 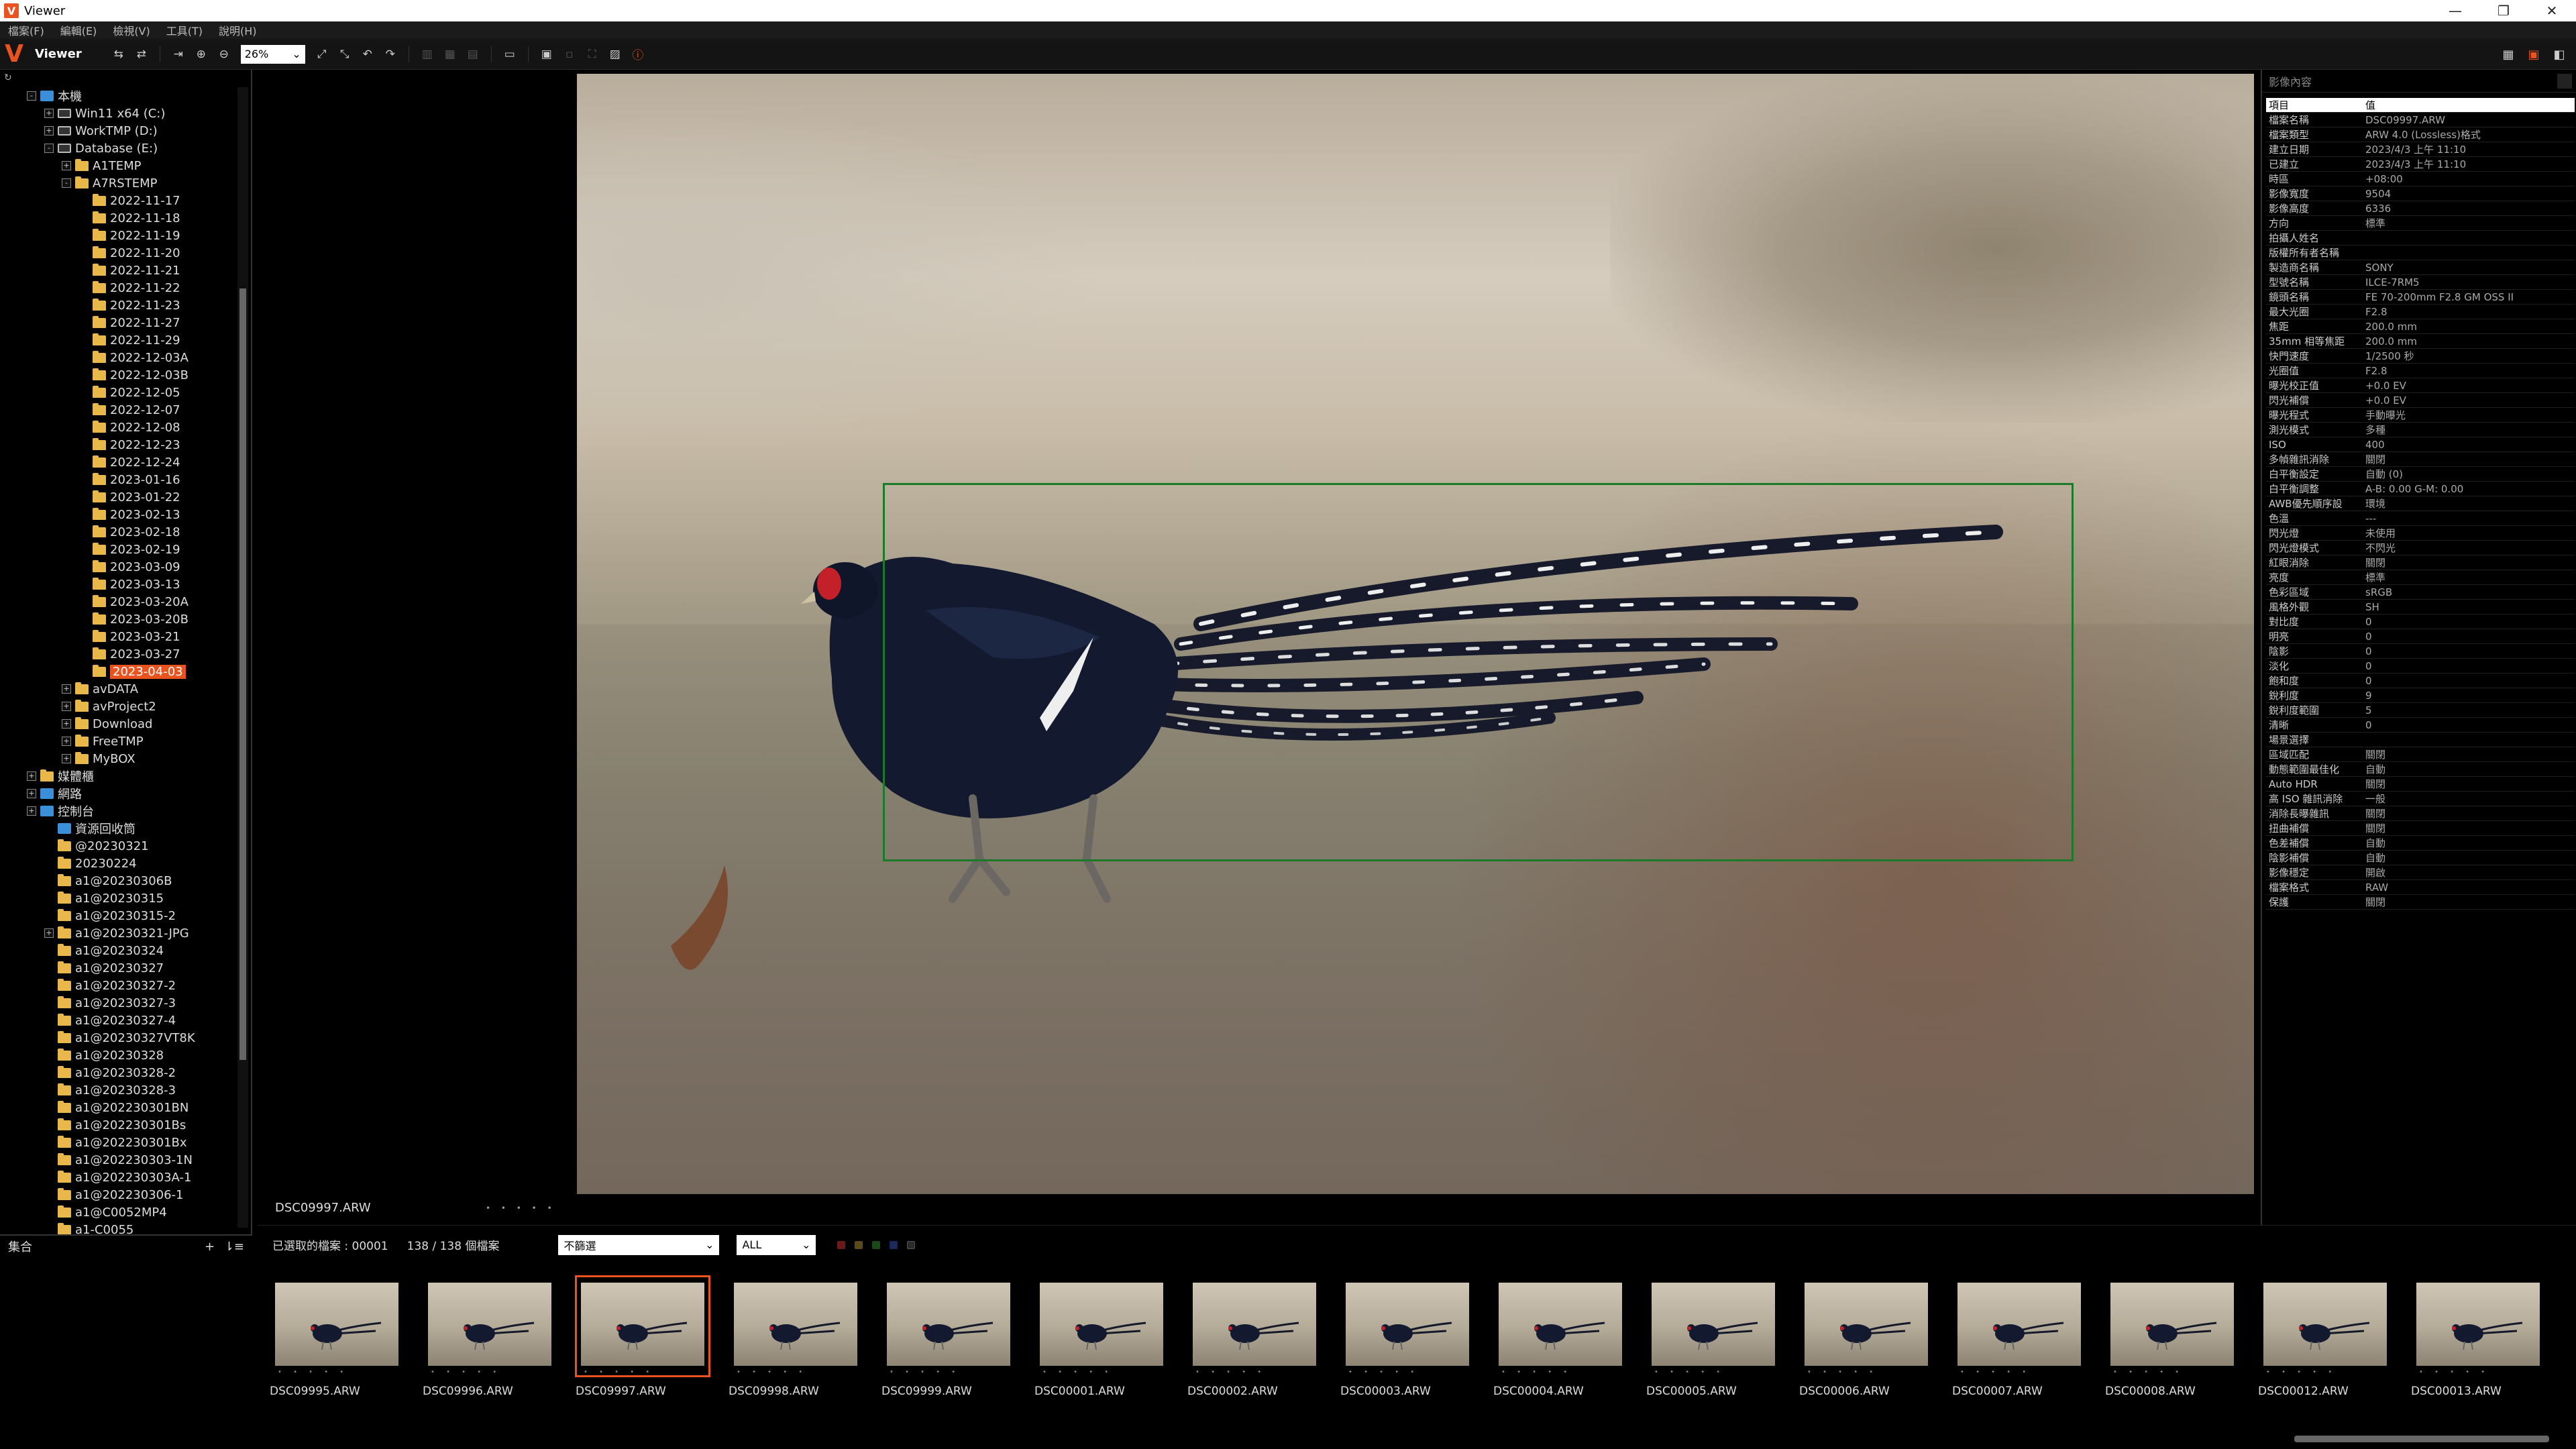 What do you see at coordinates (427, 54) in the screenshot?
I see `compare-2-icon: ▥` at bounding box center [427, 54].